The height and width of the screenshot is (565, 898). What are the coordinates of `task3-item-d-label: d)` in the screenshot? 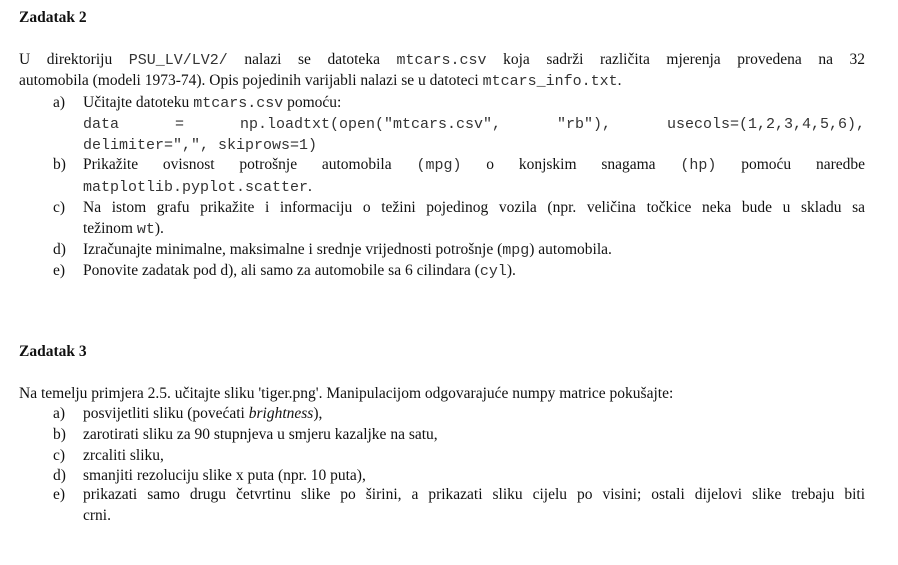 It's located at (59, 475).